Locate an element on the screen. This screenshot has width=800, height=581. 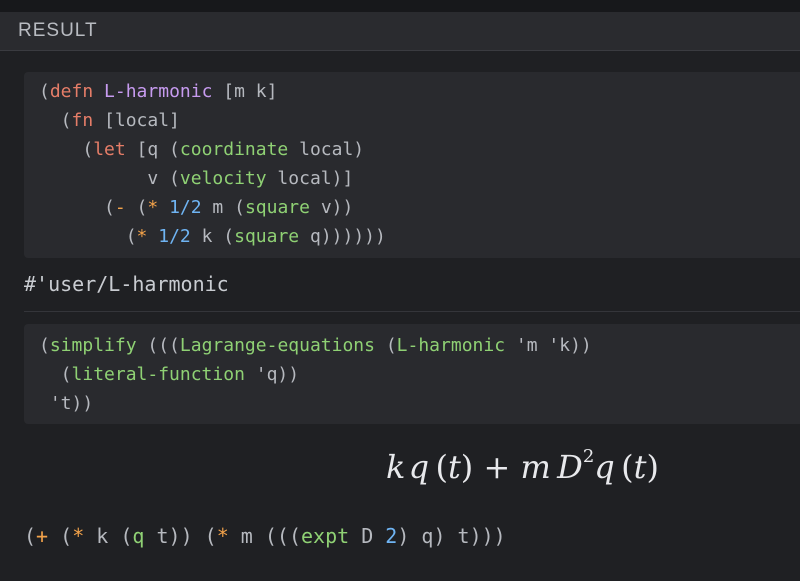
code-call-token: simplify is located at coordinates (93, 345).